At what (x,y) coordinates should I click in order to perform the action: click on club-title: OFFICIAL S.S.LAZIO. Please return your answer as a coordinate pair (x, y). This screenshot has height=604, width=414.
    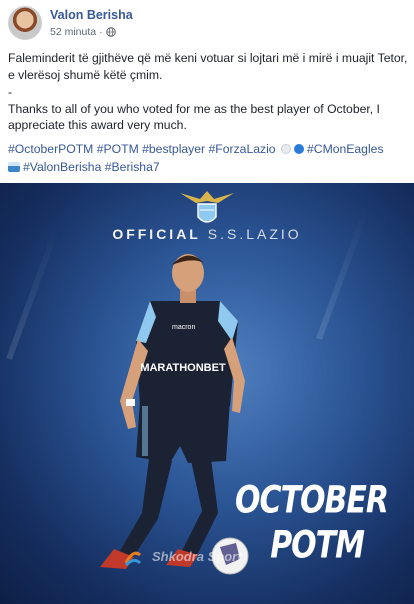
    Looking at the image, I should click on (207, 234).